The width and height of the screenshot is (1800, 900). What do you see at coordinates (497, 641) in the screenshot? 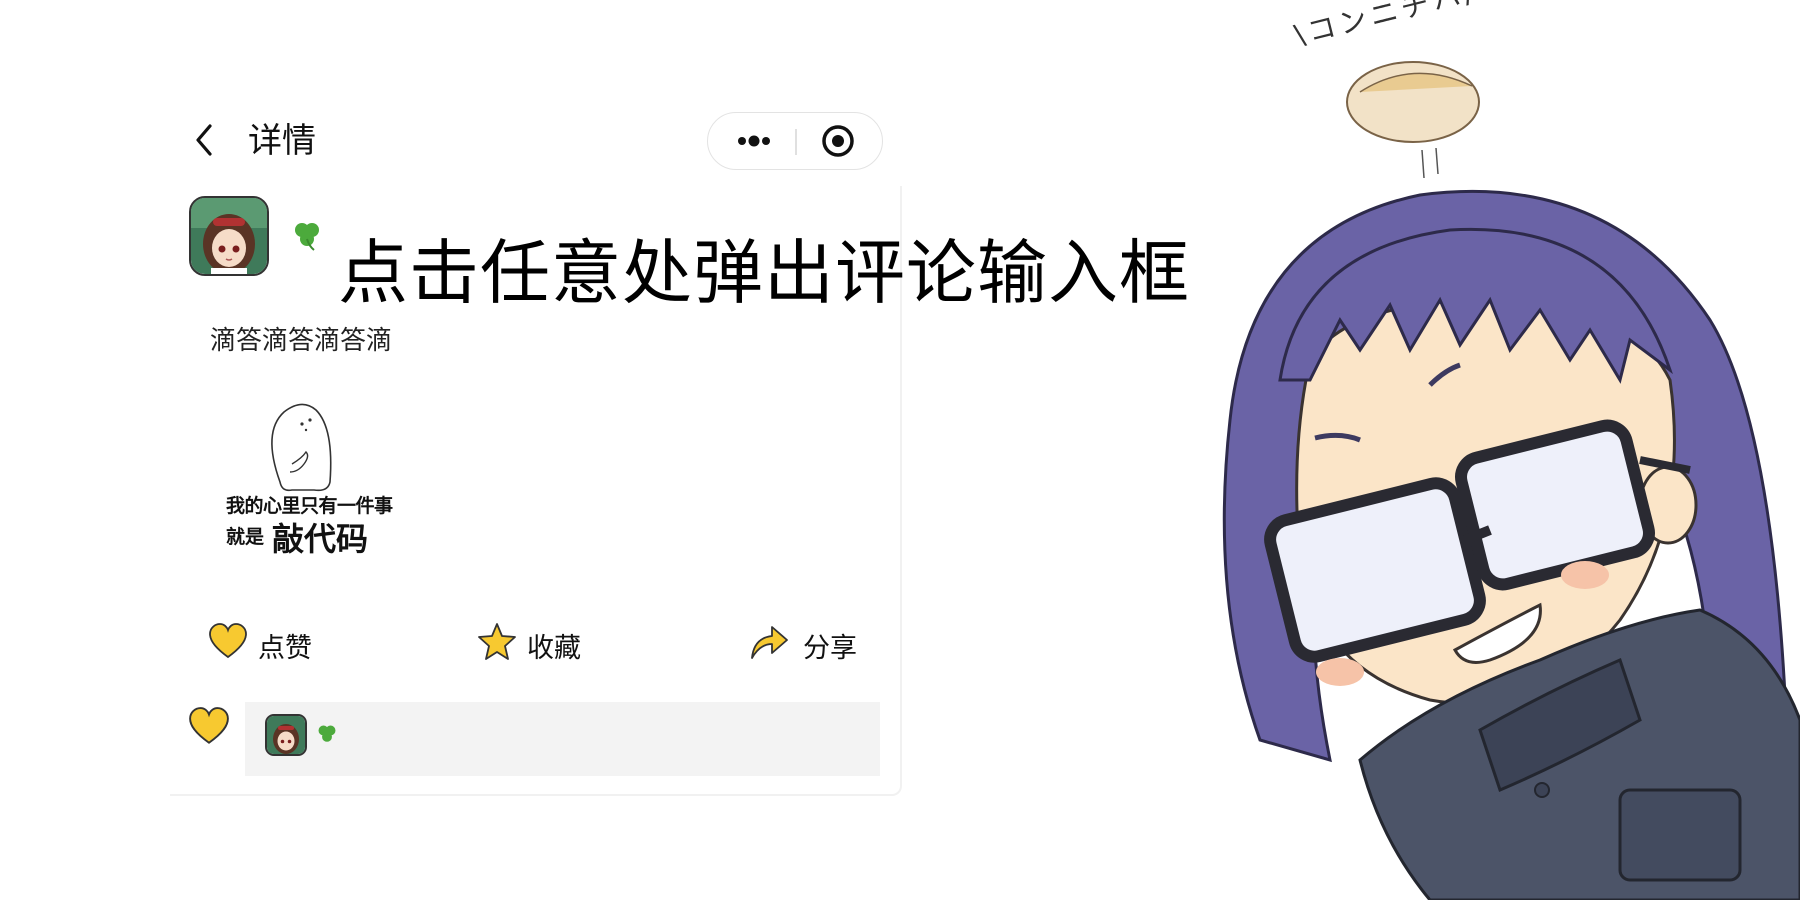
I see `star-icon` at bounding box center [497, 641].